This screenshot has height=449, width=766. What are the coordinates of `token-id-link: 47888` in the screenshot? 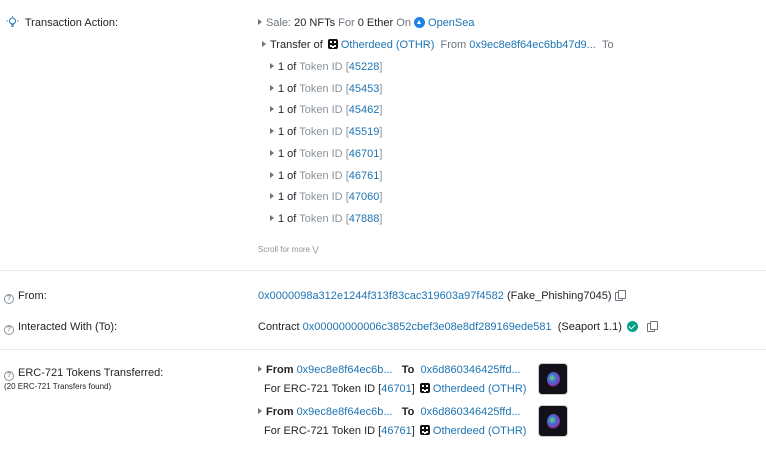 It's located at (364, 219).